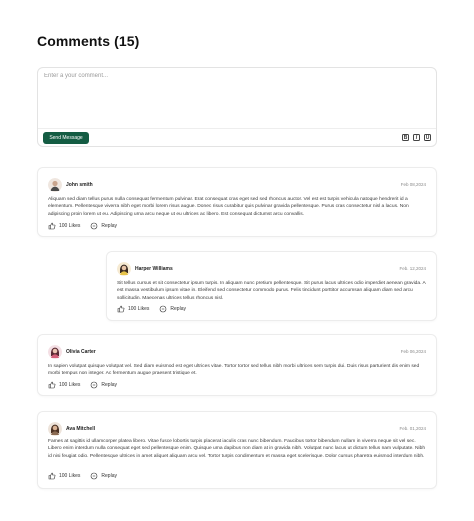 This screenshot has height=521, width=474. Describe the element at coordinates (81, 352) in the screenshot. I see `comment-author: Olivia Carter` at that location.